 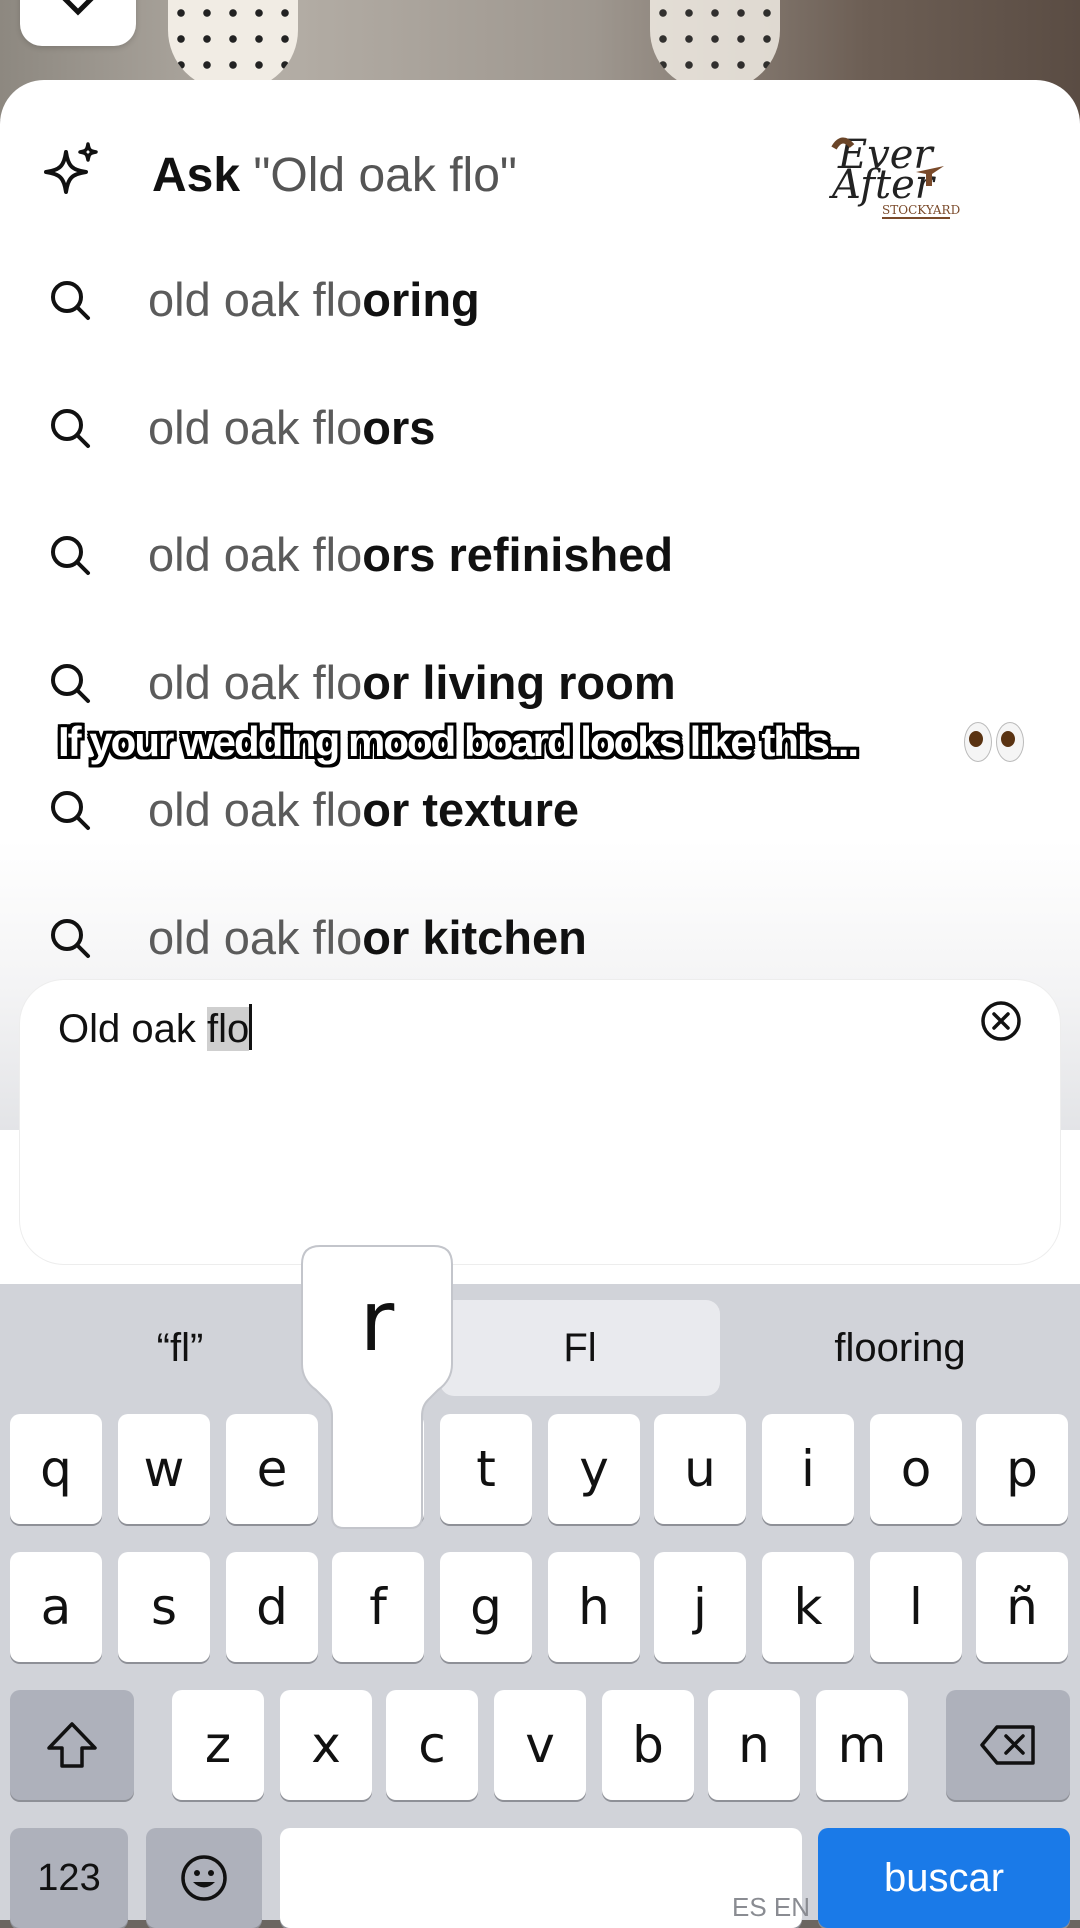 I want to click on key-popup-letter: r, so click(x=377, y=1321).